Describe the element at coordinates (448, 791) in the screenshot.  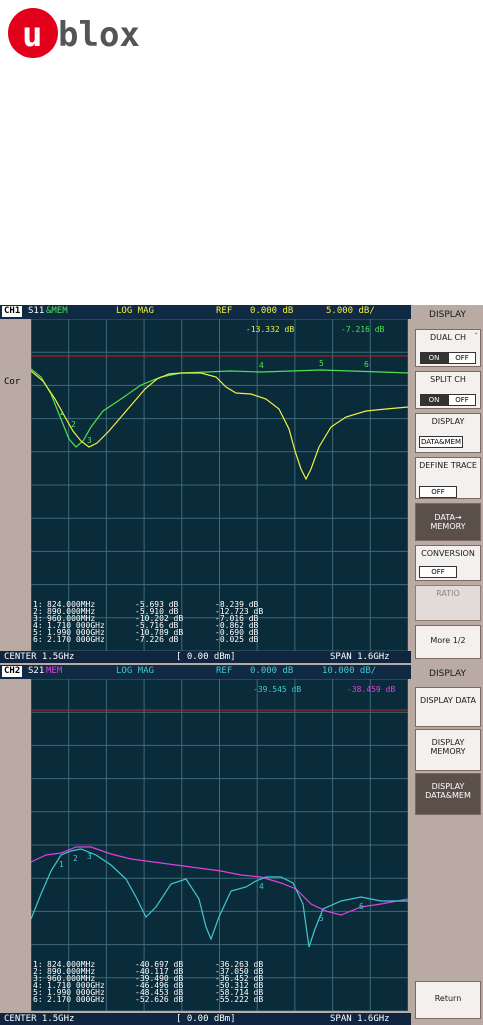
I see `display-datamem-label: DISPLAY DATA&MEM` at that location.